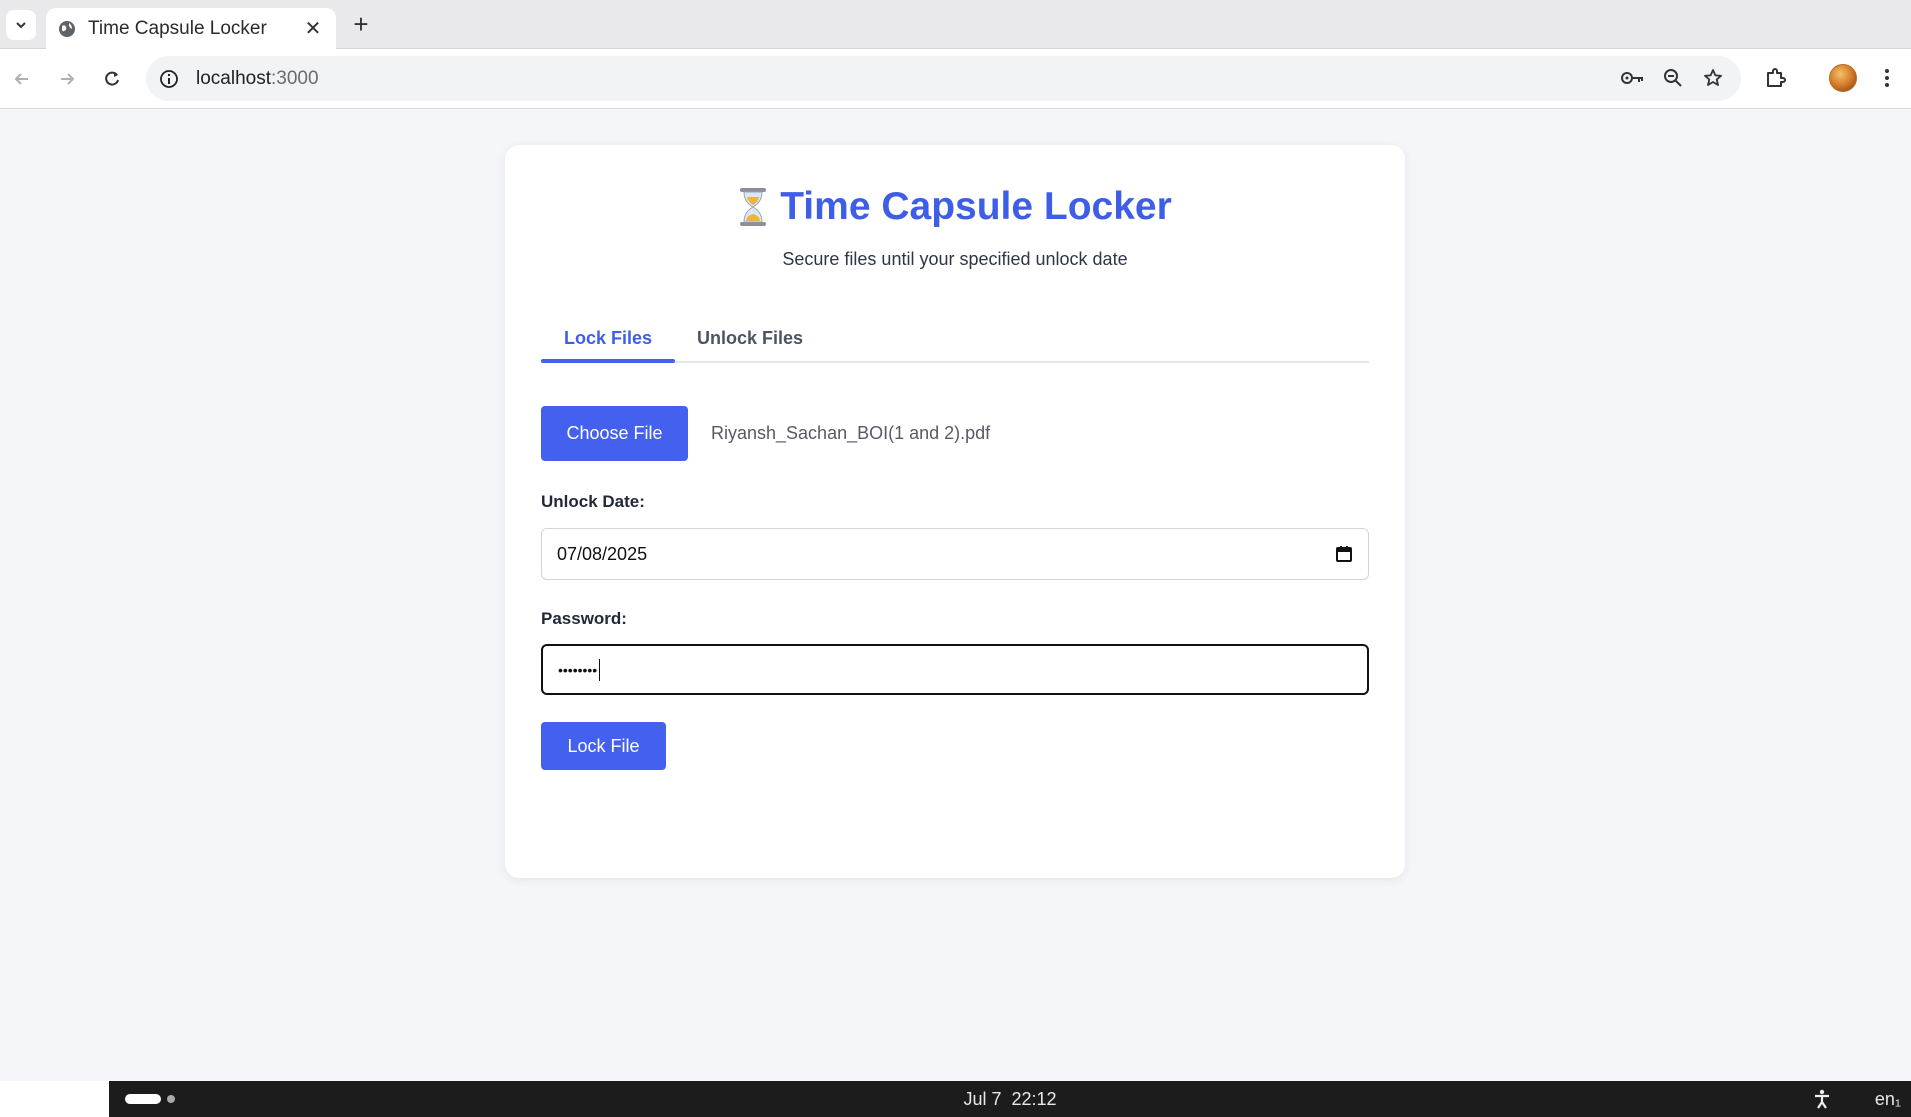  Describe the element at coordinates (750, 338) in the screenshot. I see `tab-unlock-files: Unlock Files` at that location.